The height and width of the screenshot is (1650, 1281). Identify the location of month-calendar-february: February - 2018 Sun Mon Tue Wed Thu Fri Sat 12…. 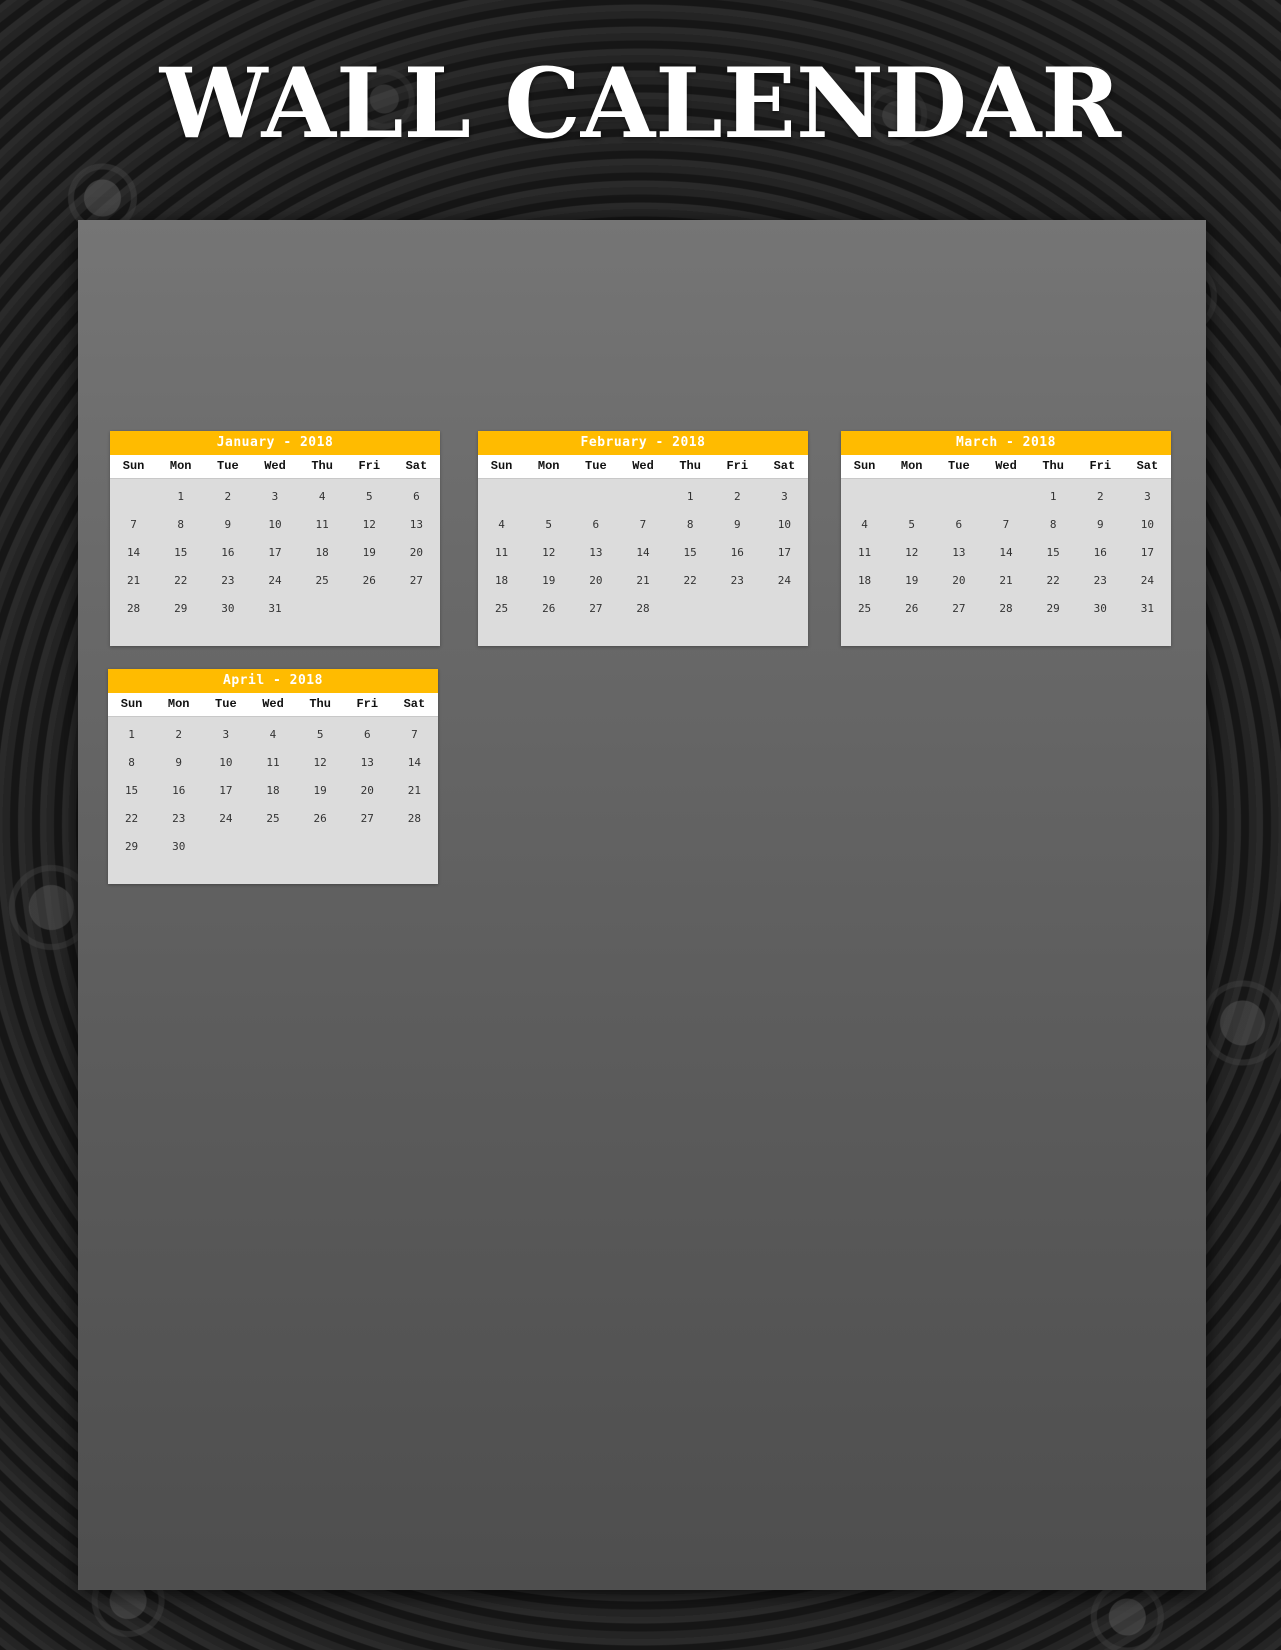
(643, 538).